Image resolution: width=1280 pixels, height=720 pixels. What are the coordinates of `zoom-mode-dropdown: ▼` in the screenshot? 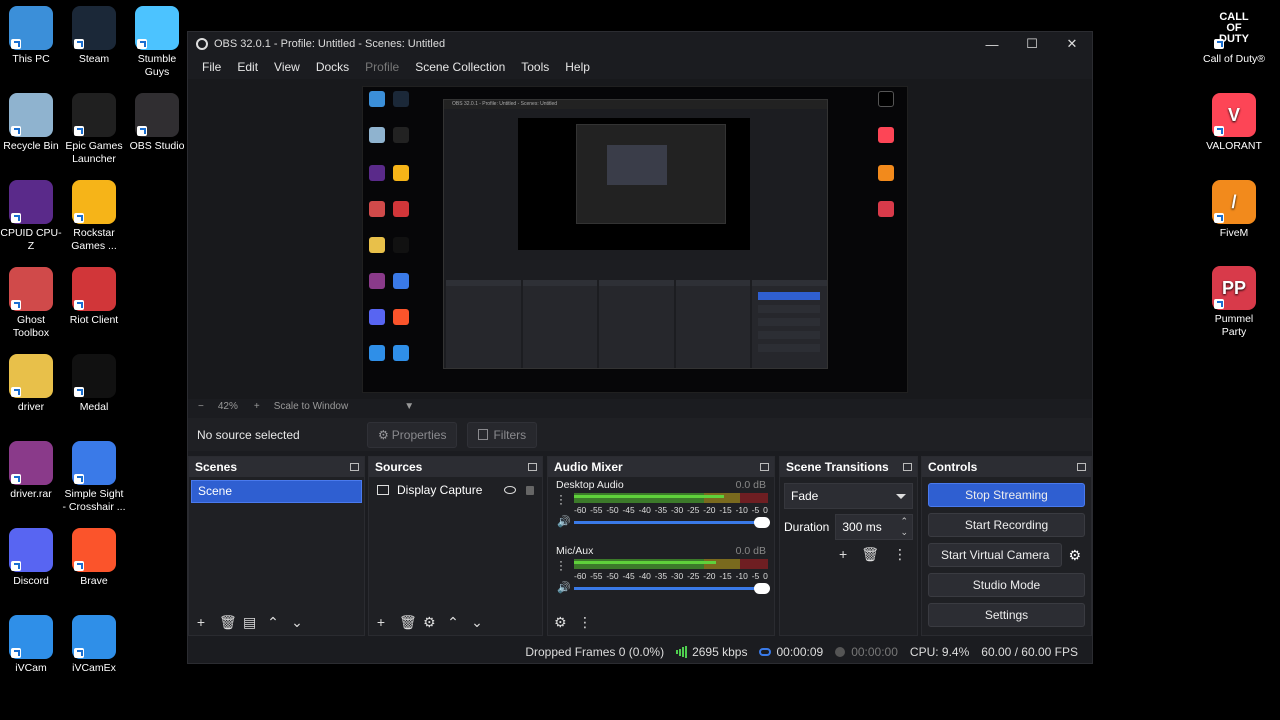 It's located at (409, 406).